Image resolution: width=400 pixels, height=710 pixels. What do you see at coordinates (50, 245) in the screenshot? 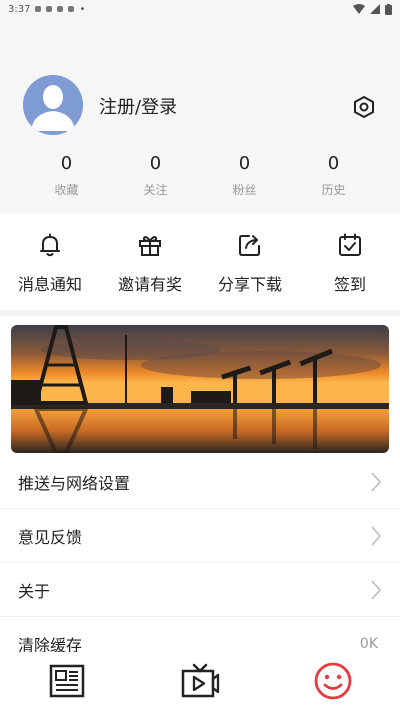
I see `bell-icon` at bounding box center [50, 245].